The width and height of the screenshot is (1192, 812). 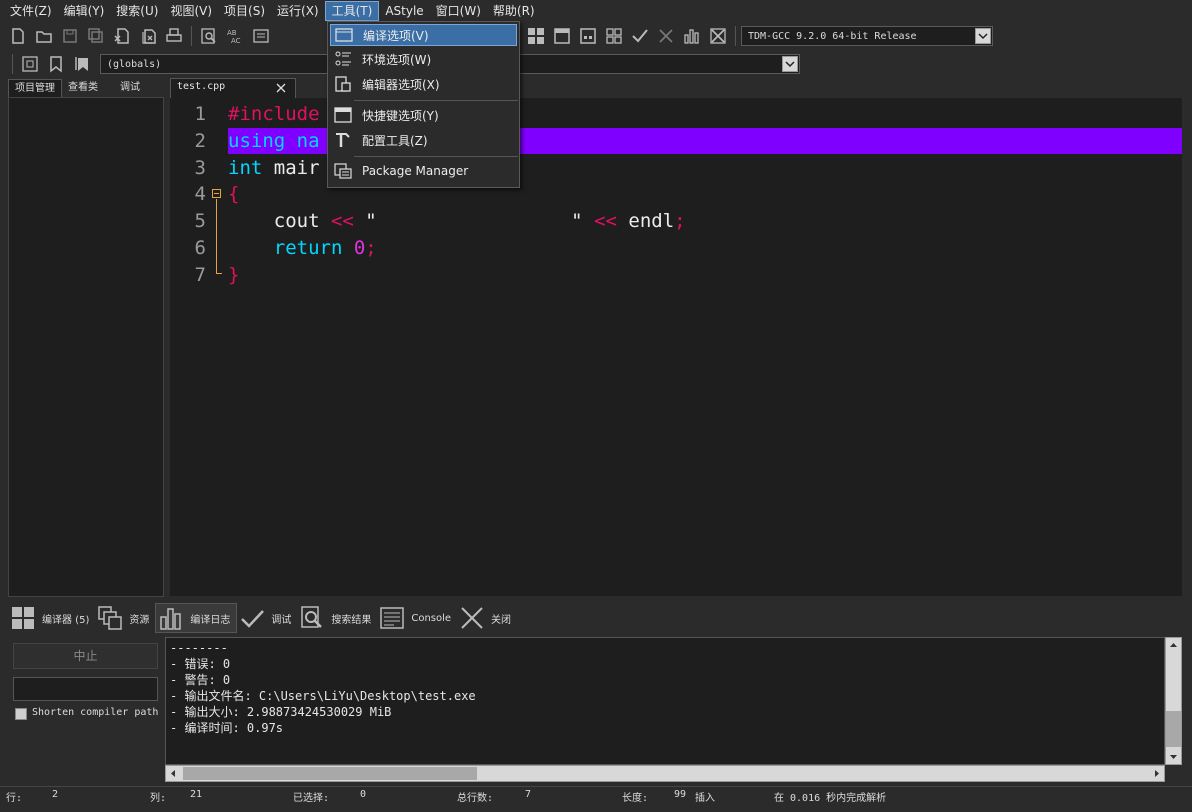 What do you see at coordinates (233, 88) in the screenshot?
I see `tab-test-cpp: test.cpp` at bounding box center [233, 88].